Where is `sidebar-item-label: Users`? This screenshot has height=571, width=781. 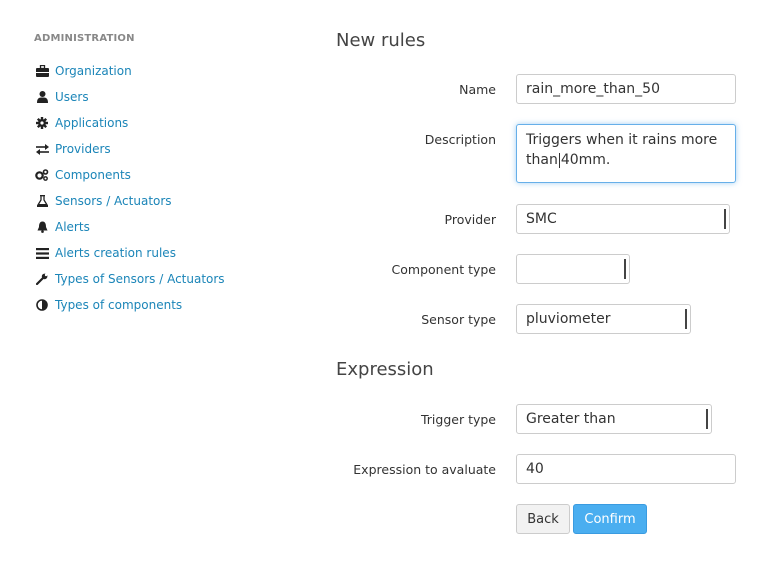
sidebar-item-label: Users is located at coordinates (72, 97).